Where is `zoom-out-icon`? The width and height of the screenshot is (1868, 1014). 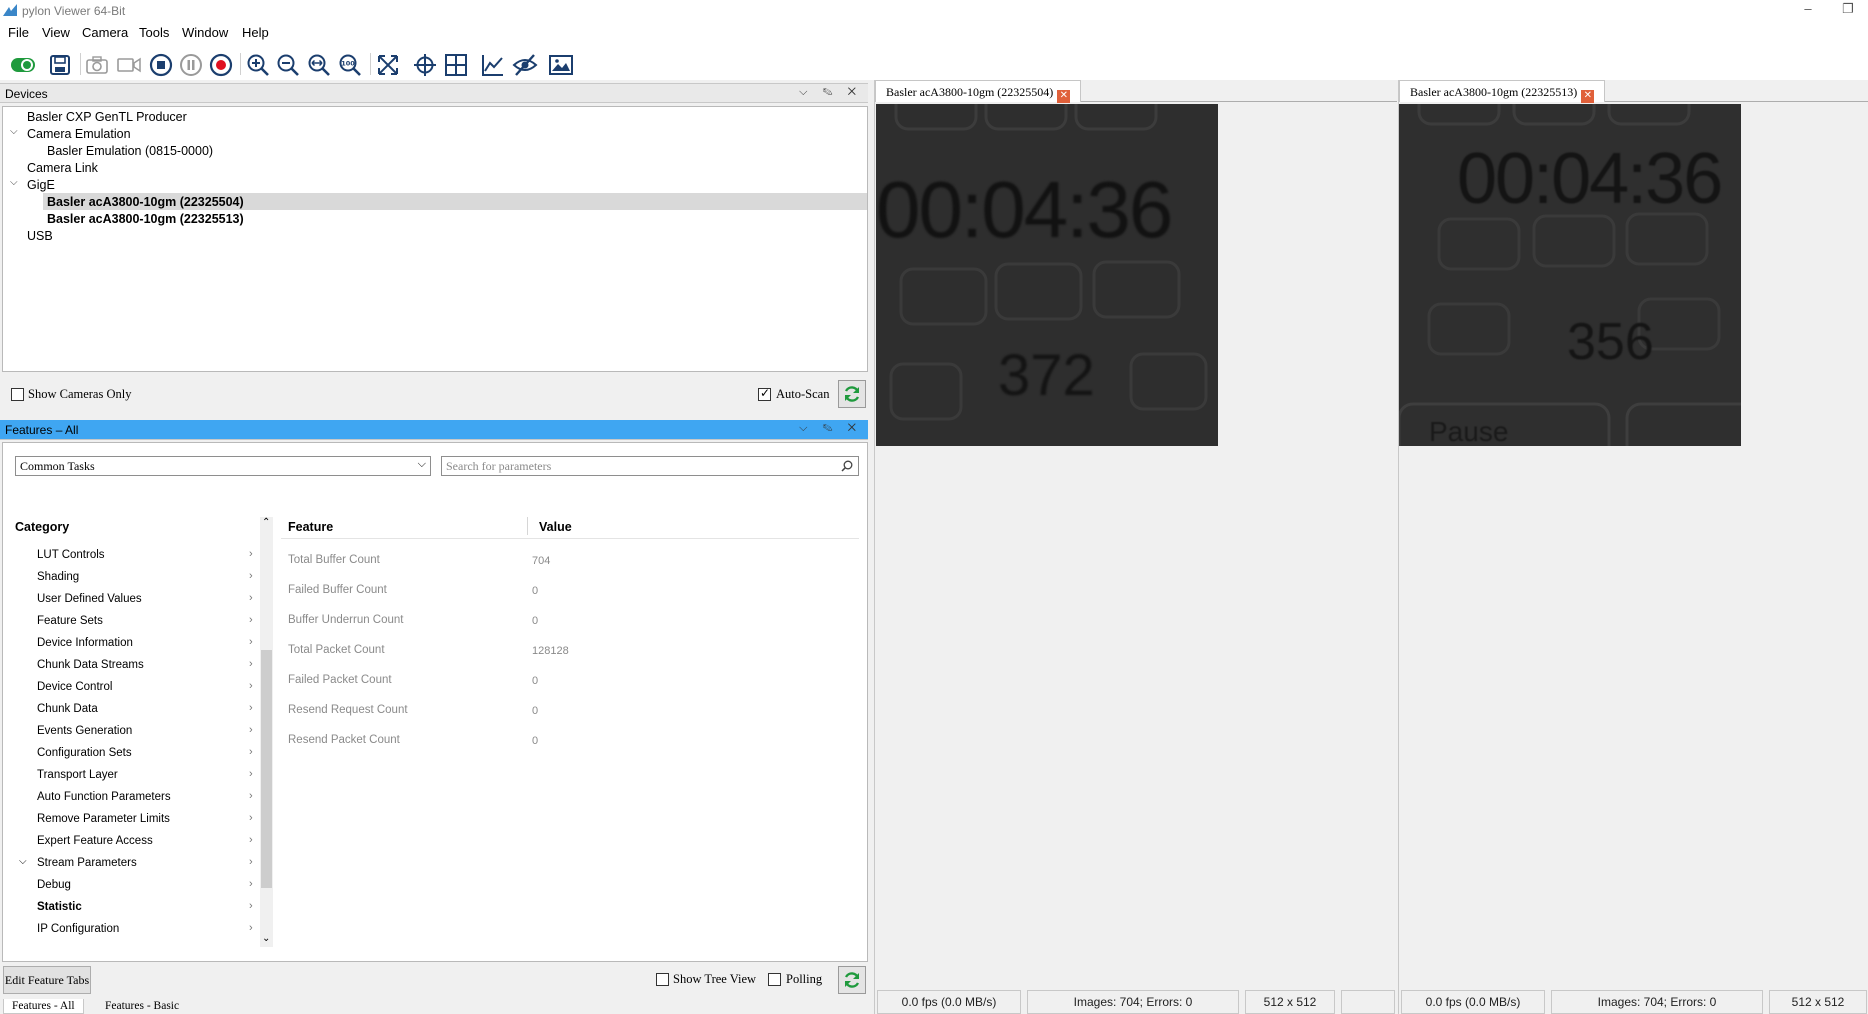 zoom-out-icon is located at coordinates (288, 65).